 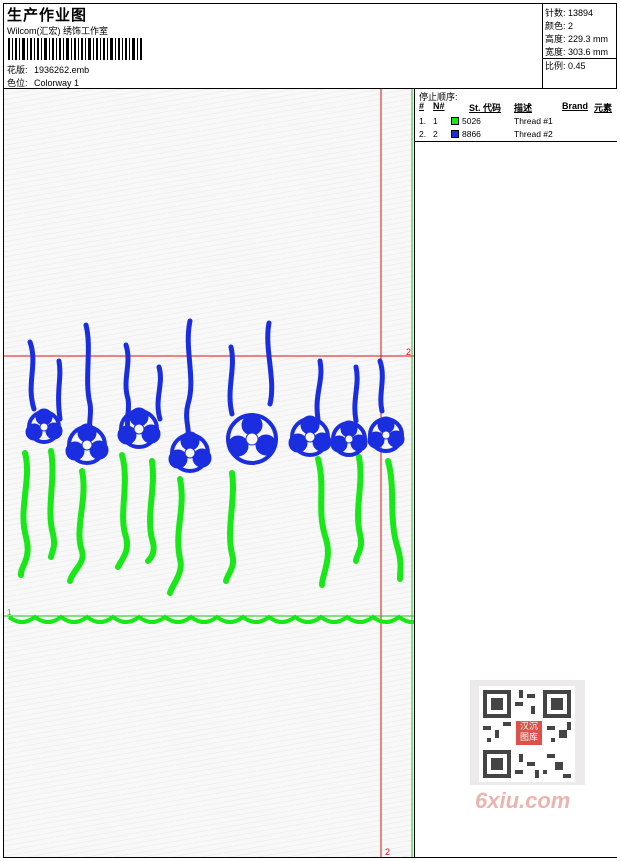 What do you see at coordinates (435, 121) in the screenshot?
I see `row-needle: 1` at bounding box center [435, 121].